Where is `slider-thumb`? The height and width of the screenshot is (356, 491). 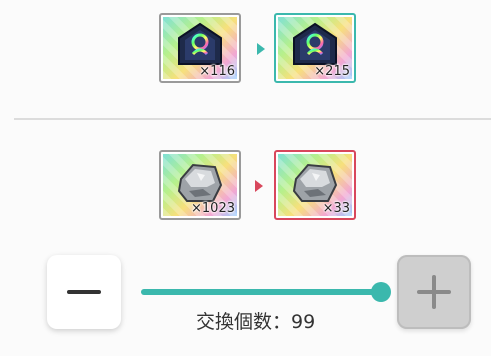
slider-thumb is located at coordinates (381, 292).